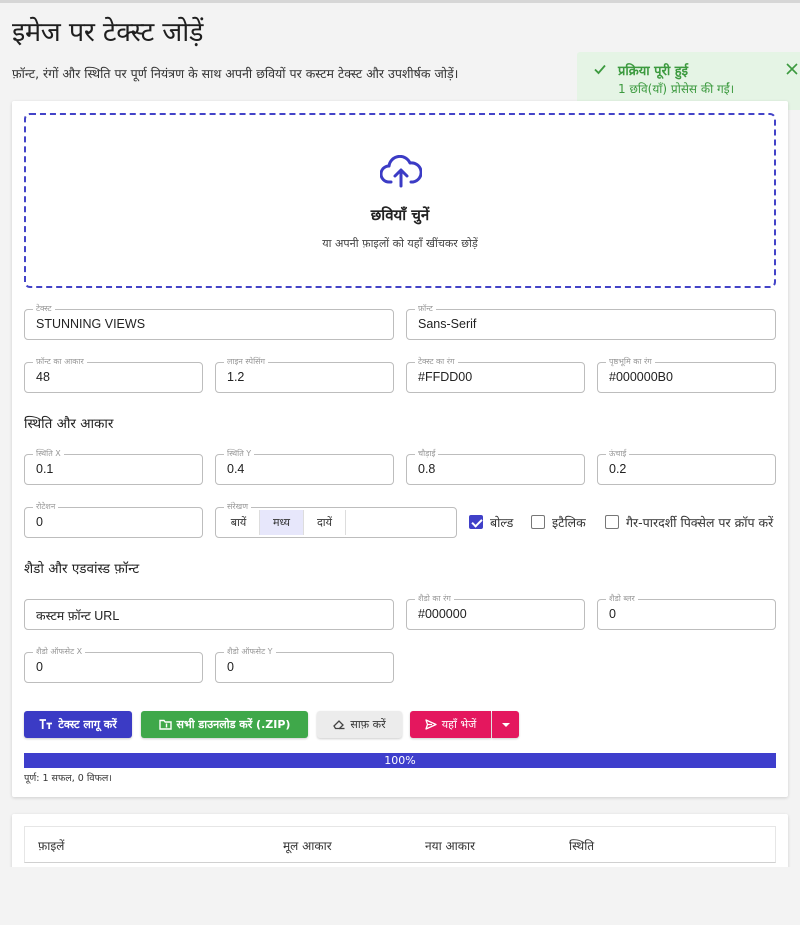 The image size is (800, 925). I want to click on position-section-title: स्थिति और आकार, so click(69, 424).